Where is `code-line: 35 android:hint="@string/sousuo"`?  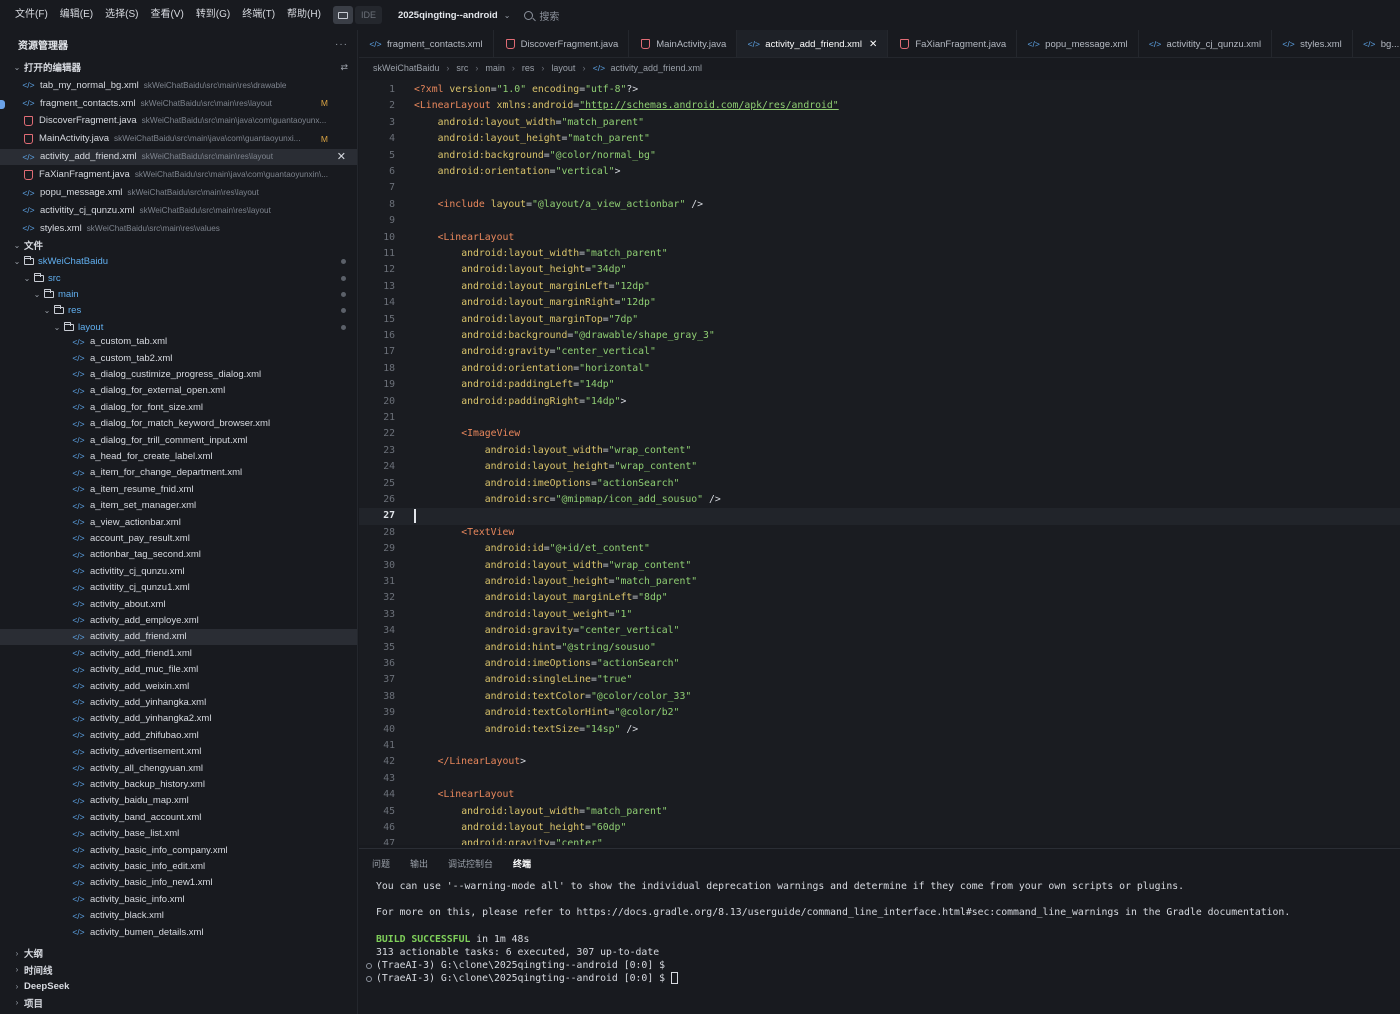 code-line: 35 android:hint="@string/sousuo" is located at coordinates (879, 648).